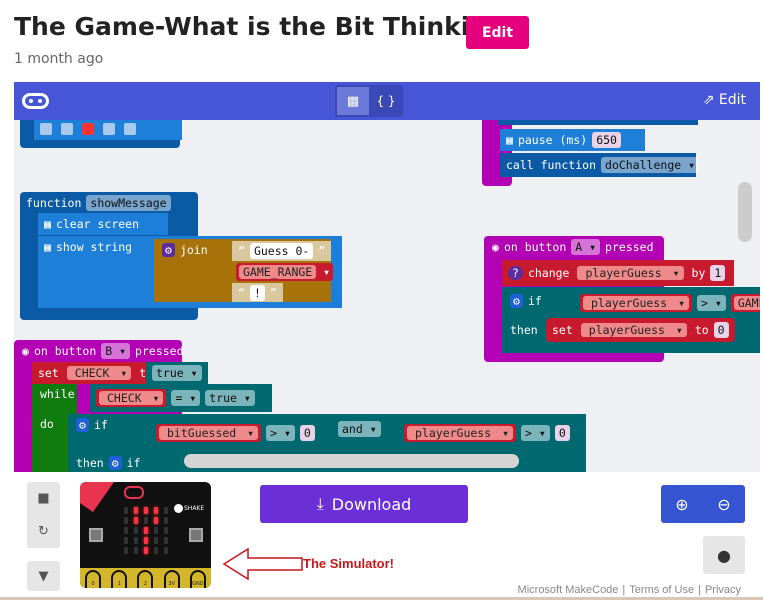  I want to click on join-label: ⚙ join, so click(185, 250).